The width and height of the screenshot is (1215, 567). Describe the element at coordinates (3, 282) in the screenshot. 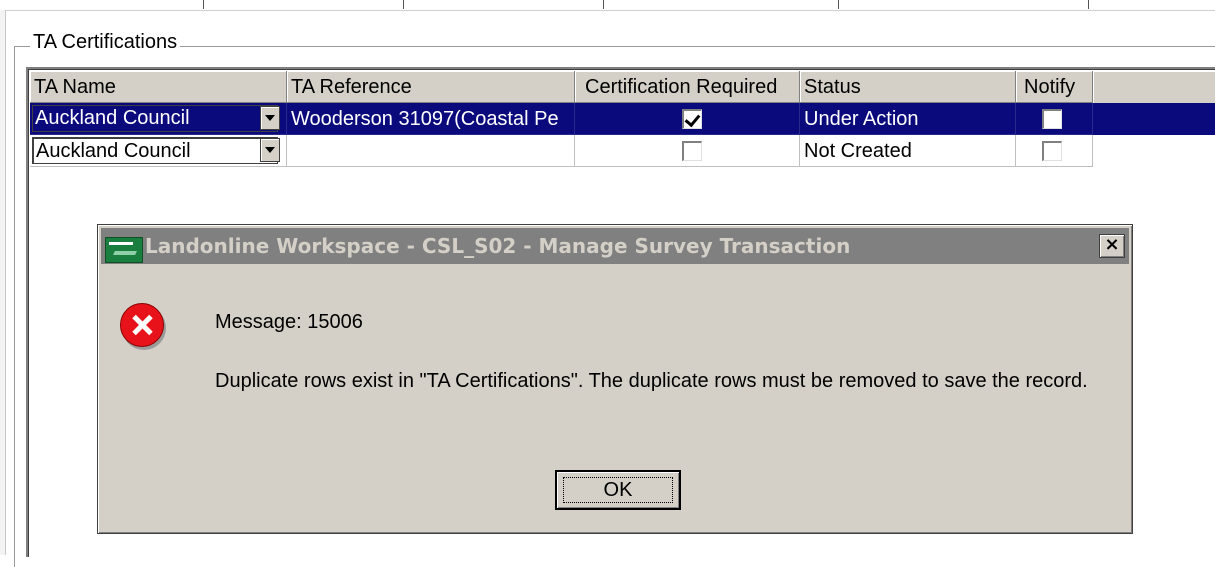

I see `window-left-edge` at that location.